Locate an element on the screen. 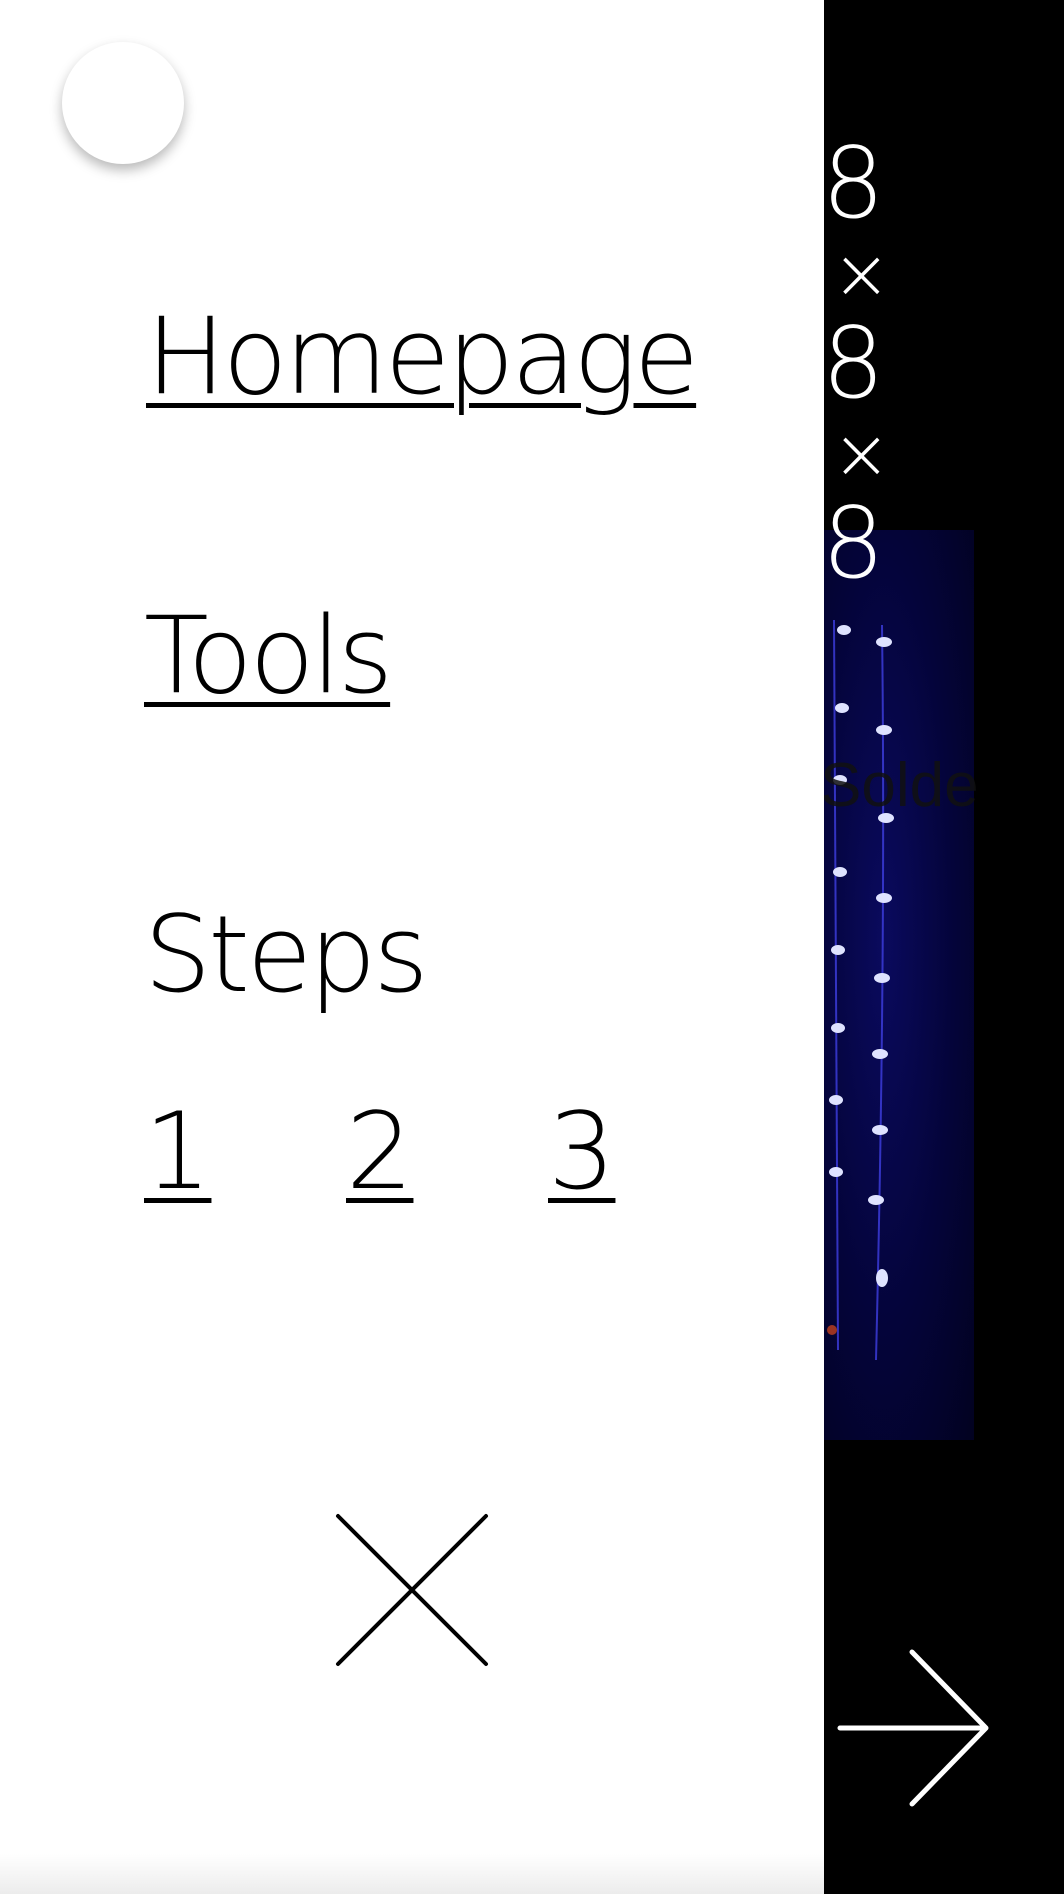  close-icon is located at coordinates (412, 1590).